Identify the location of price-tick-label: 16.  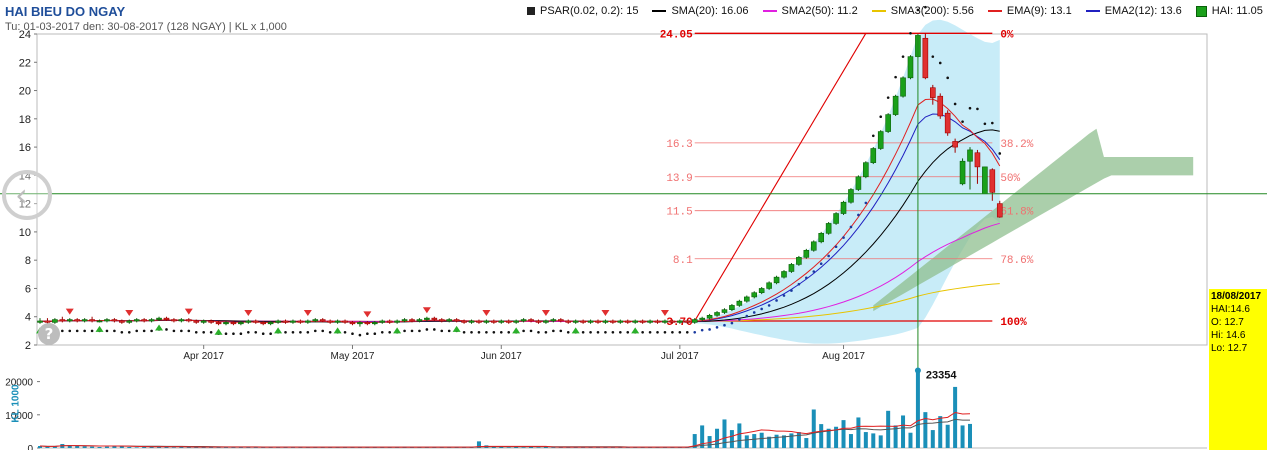
(25, 148).